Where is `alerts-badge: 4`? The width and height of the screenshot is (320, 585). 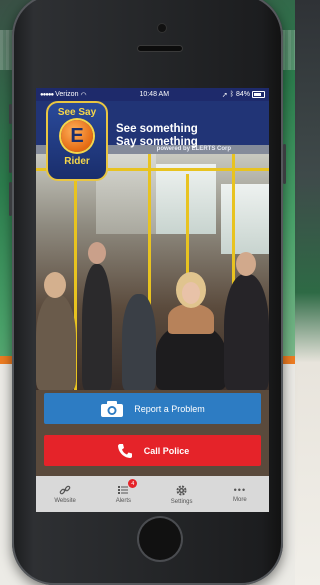
alerts-badge: 4 is located at coordinates (133, 483).